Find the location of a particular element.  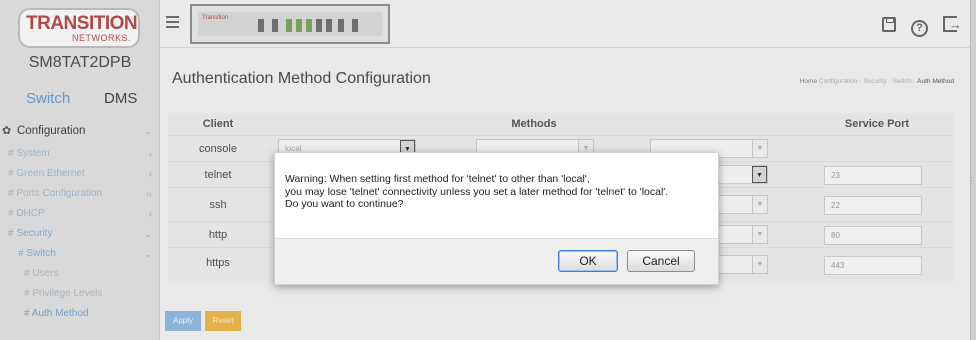

client-name: ssh is located at coordinates (218, 205).